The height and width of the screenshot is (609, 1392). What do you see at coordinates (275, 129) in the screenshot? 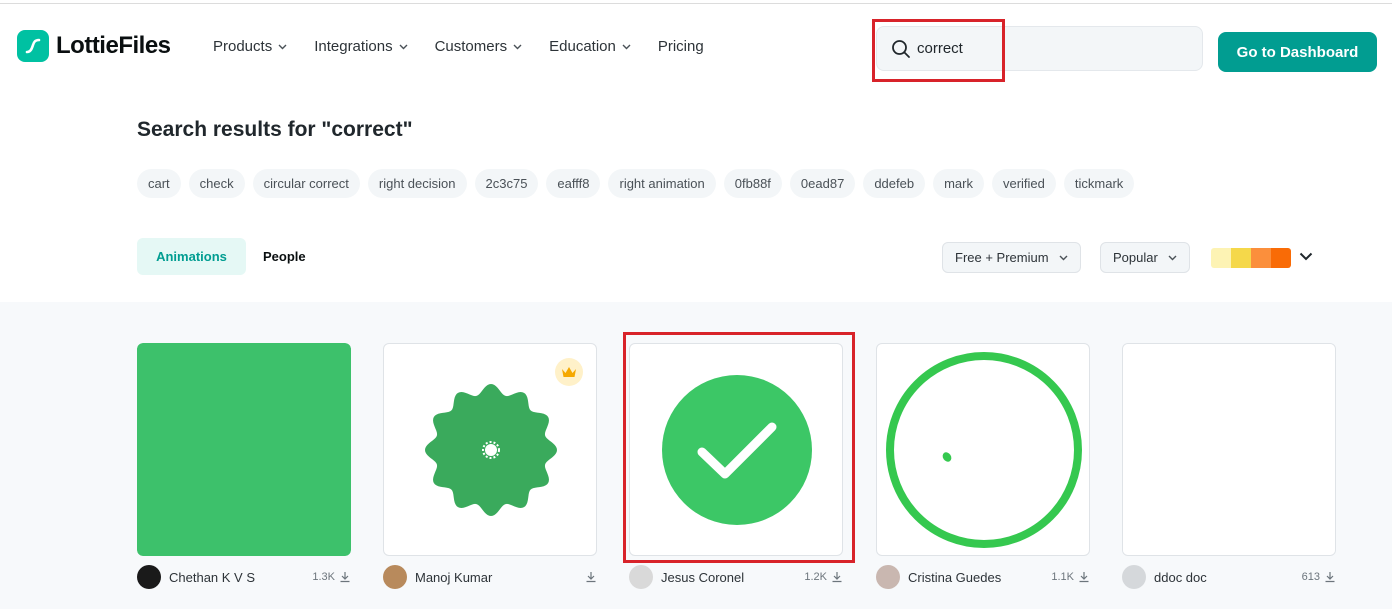
I see `results-title: Search results for "correct"` at bounding box center [275, 129].